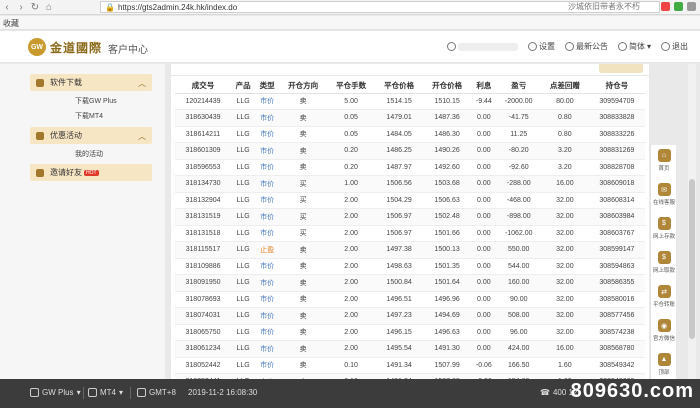 The height and width of the screenshot is (408, 700). I want to click on news-label: 最新公告, so click(591, 46).